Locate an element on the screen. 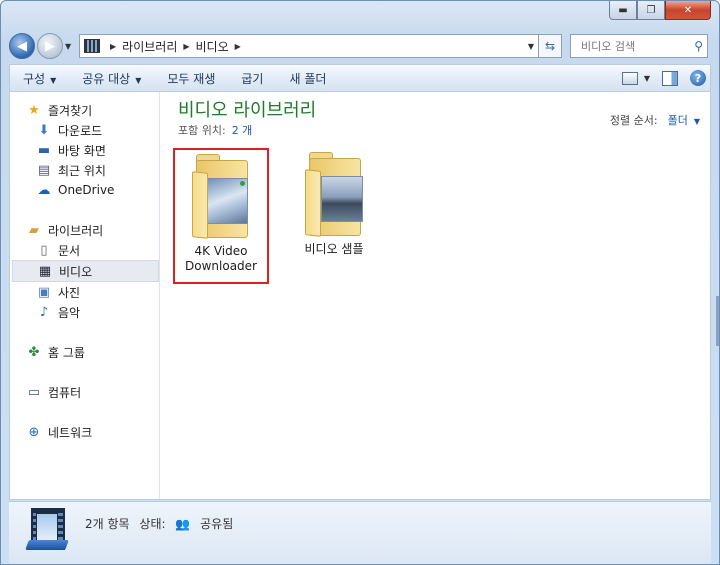  network-icon: ⊕ is located at coordinates (34, 432).